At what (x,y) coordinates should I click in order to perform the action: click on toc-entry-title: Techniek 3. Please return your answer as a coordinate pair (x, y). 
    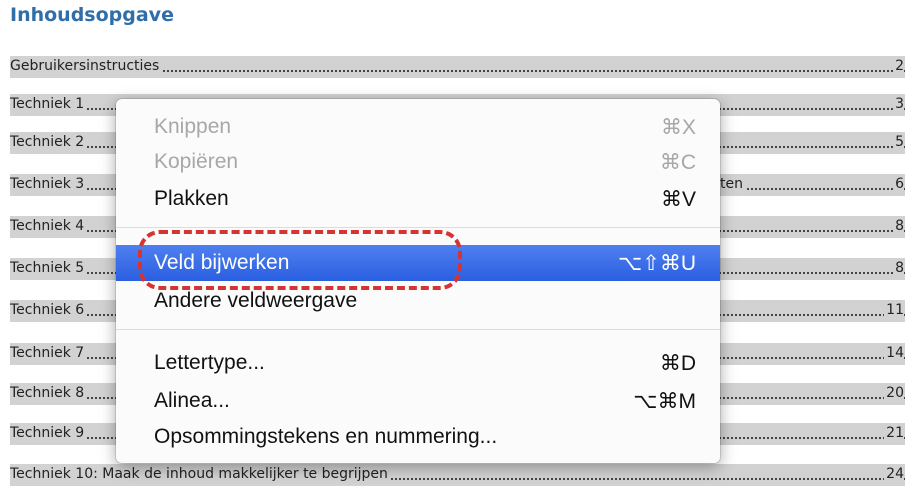
    Looking at the image, I should click on (48, 184).